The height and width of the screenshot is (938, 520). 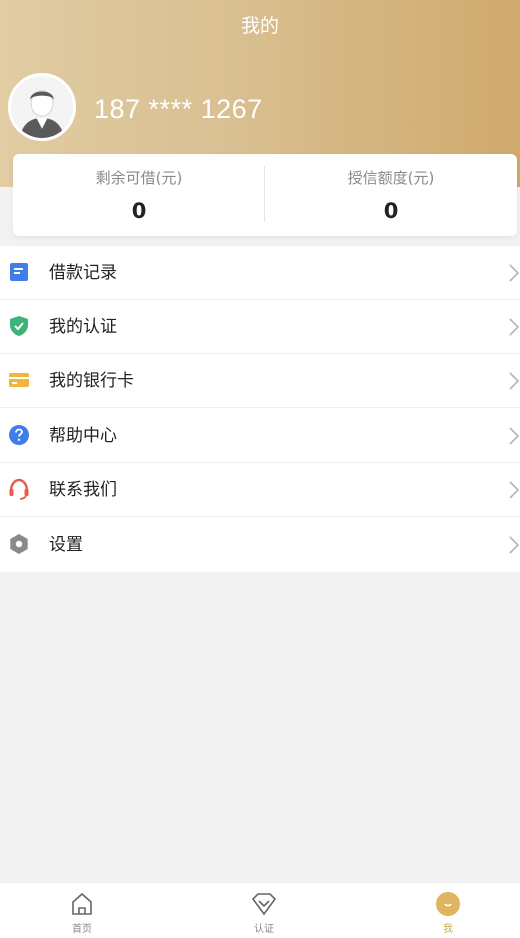 I want to click on tab-label: 认证, so click(x=264, y=929).